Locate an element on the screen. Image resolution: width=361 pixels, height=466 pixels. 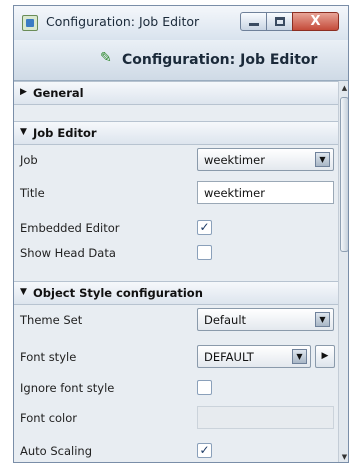
title-bar: Configuration: Job Editor X is located at coordinates (181, 23).